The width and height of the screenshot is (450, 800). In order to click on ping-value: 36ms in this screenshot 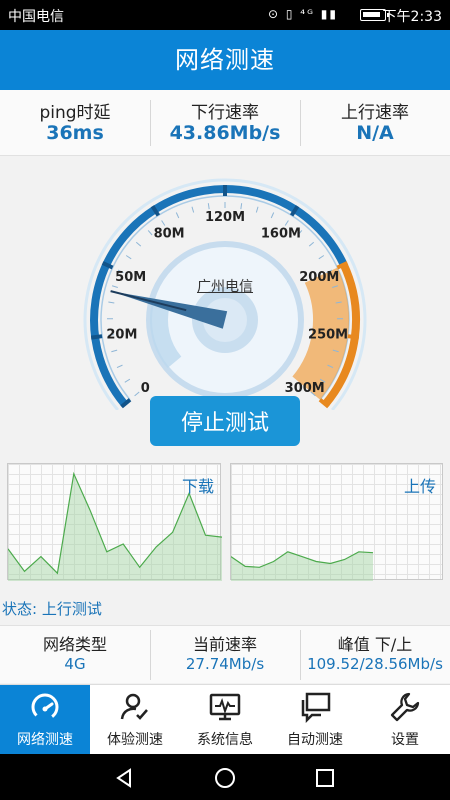, I will do `click(75, 133)`.